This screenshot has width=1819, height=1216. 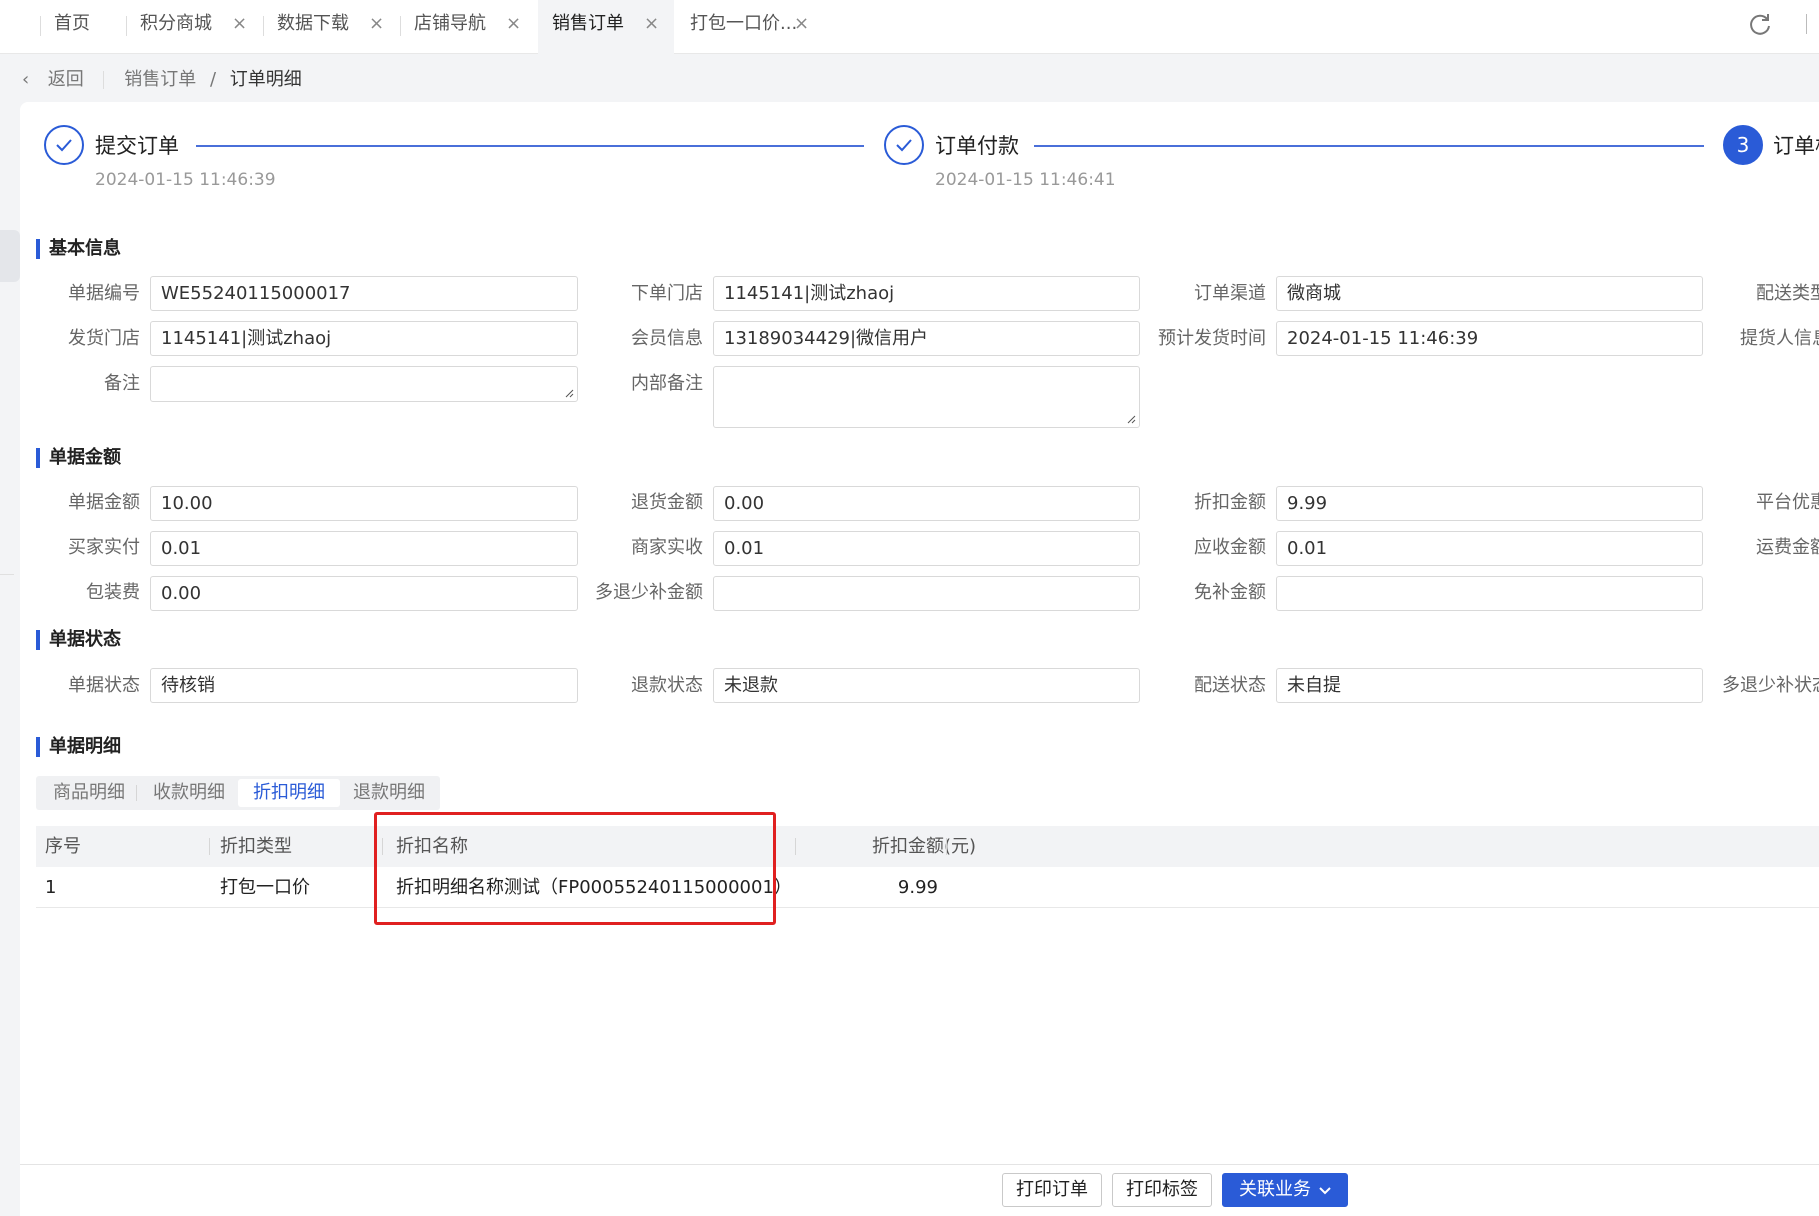 I want to click on over-refund-status-label: 多退少补状态, so click(x=1770, y=685).